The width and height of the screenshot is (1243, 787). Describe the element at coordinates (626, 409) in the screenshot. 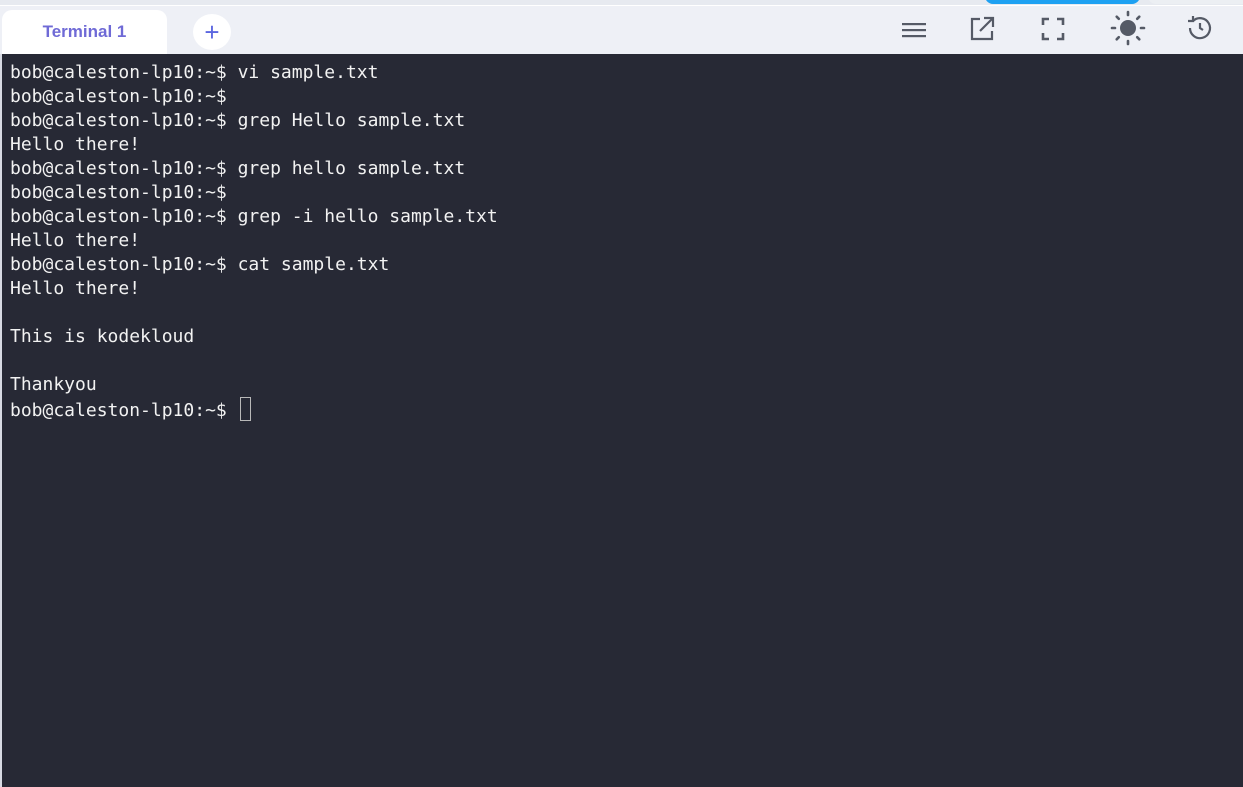

I see `terminal-prompt-line: bob@caleston-lp10:~$` at that location.